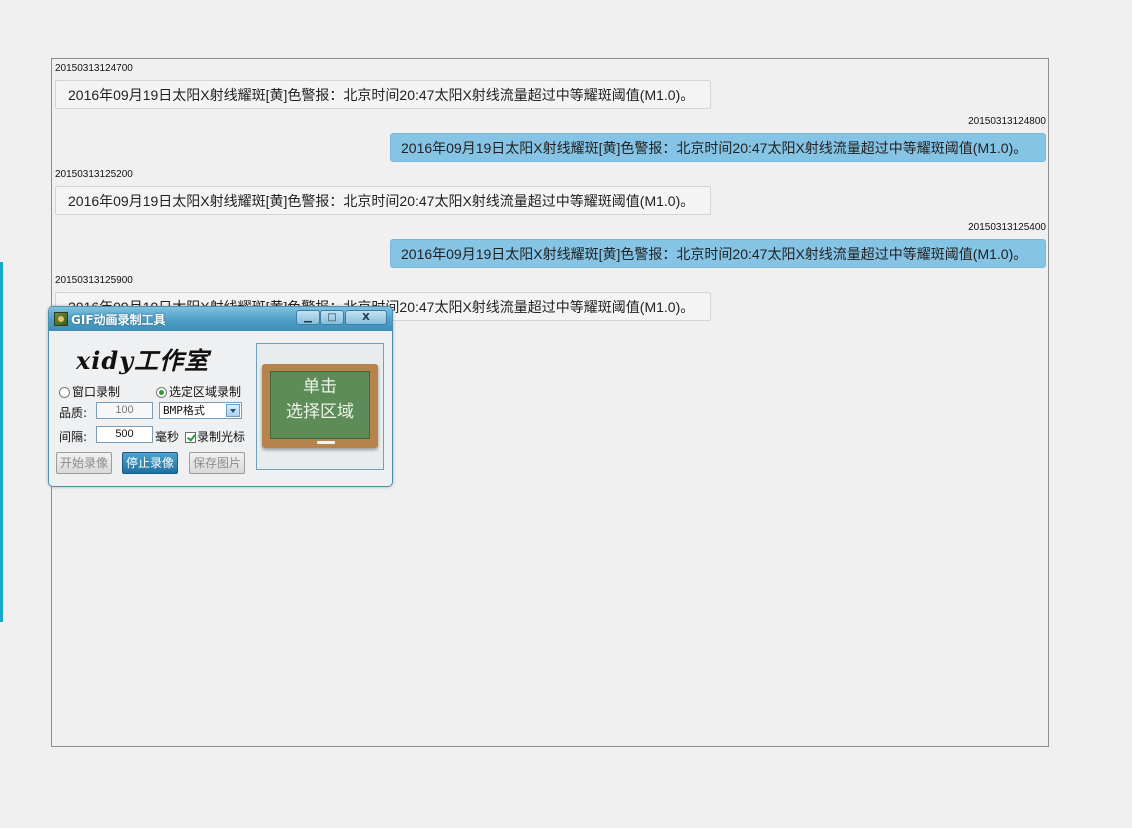 Image resolution: width=1132 pixels, height=828 pixels. What do you see at coordinates (94, 280) in the screenshot?
I see `message-timestamp: 20150313125900` at bounding box center [94, 280].